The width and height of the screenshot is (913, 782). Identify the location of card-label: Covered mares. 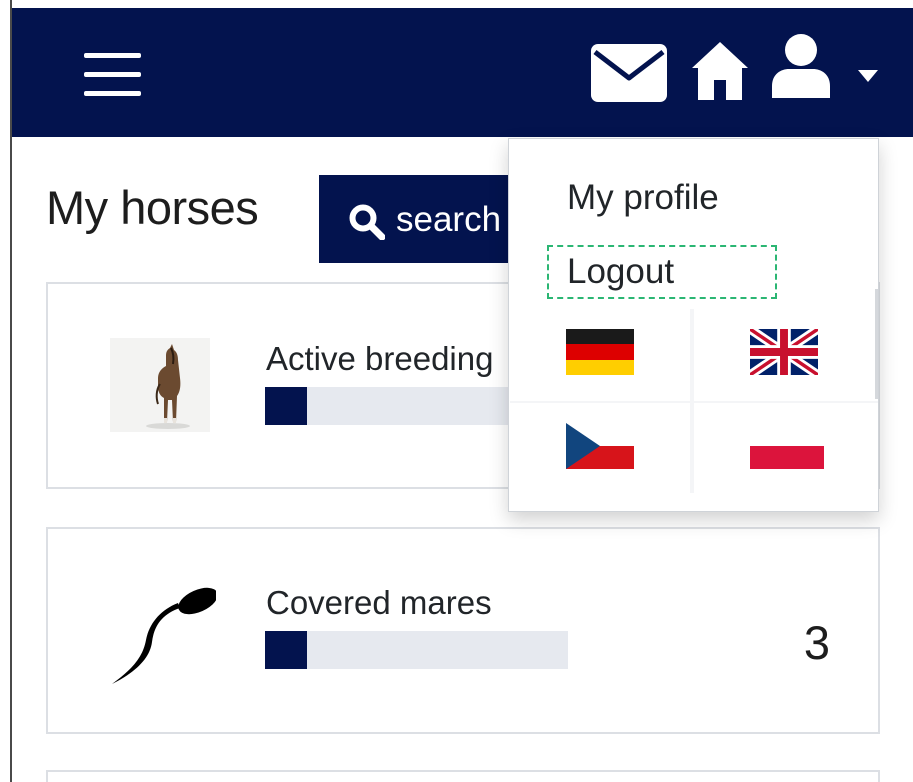
(379, 602).